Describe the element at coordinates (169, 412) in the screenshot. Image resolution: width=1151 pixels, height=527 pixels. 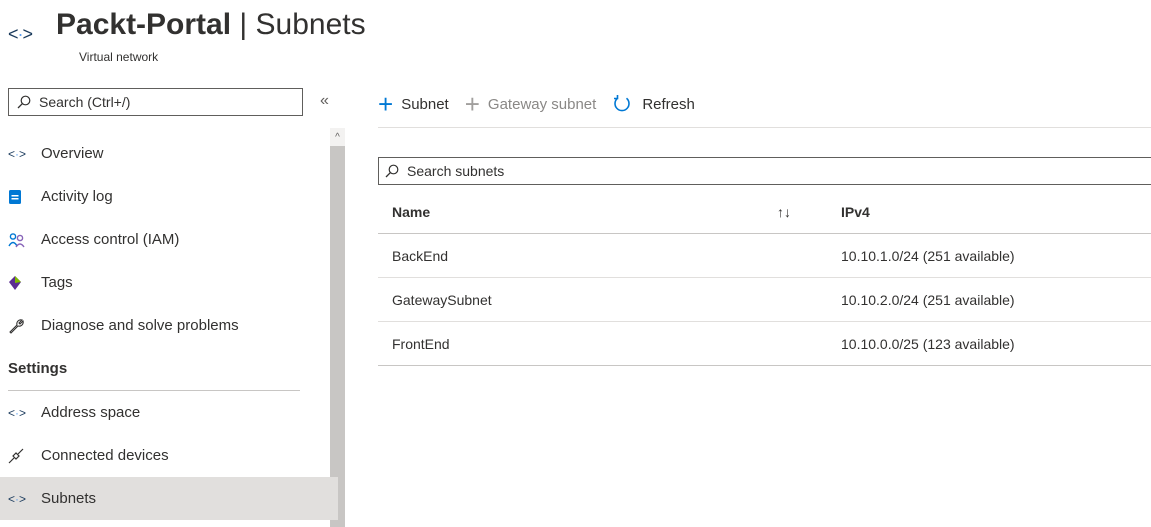
I see `sidebar-item-address-space: < · > Address space` at that location.